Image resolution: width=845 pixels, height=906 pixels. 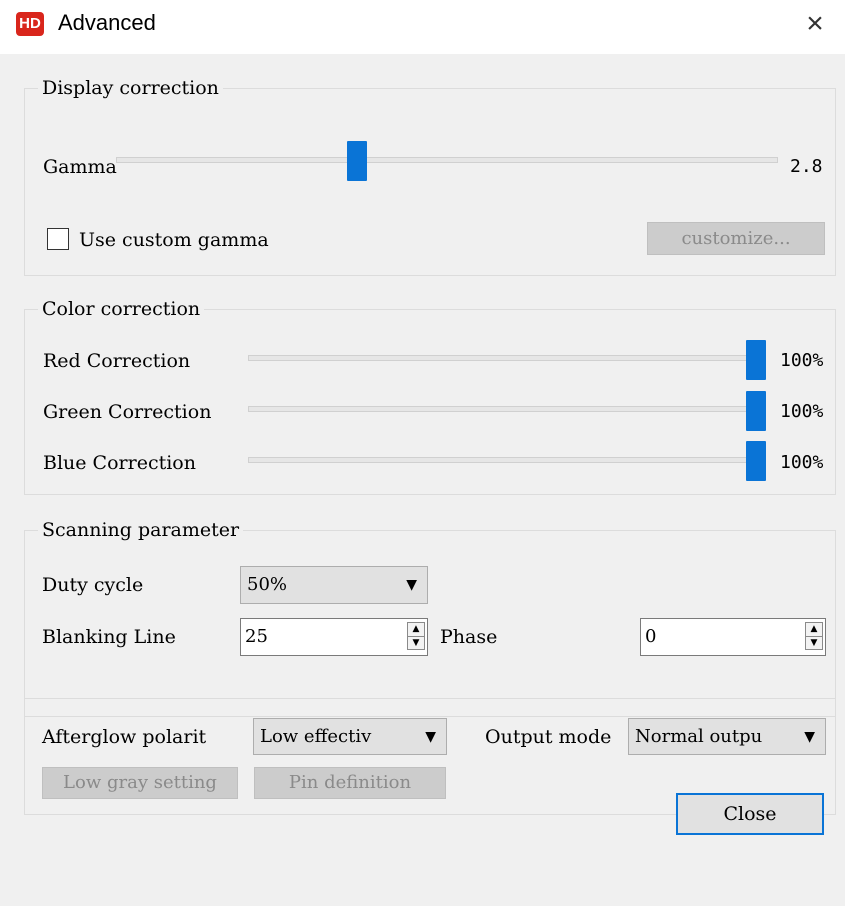 What do you see at coordinates (469, 637) in the screenshot?
I see `phase-label: Phase` at bounding box center [469, 637].